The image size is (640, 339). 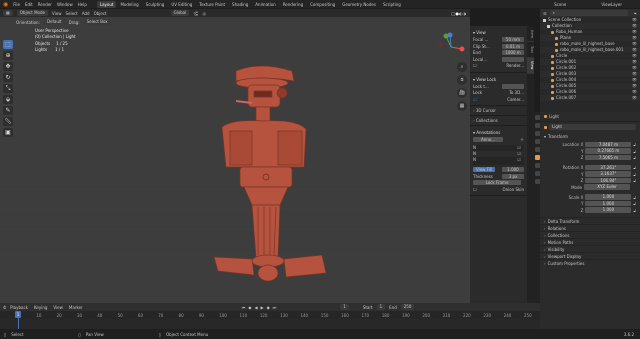 What do you see at coordinates (498, 155) in the screenshot?
I see `annotation-layer-list: N ☑ N ☑ N ☑` at bounding box center [498, 155].